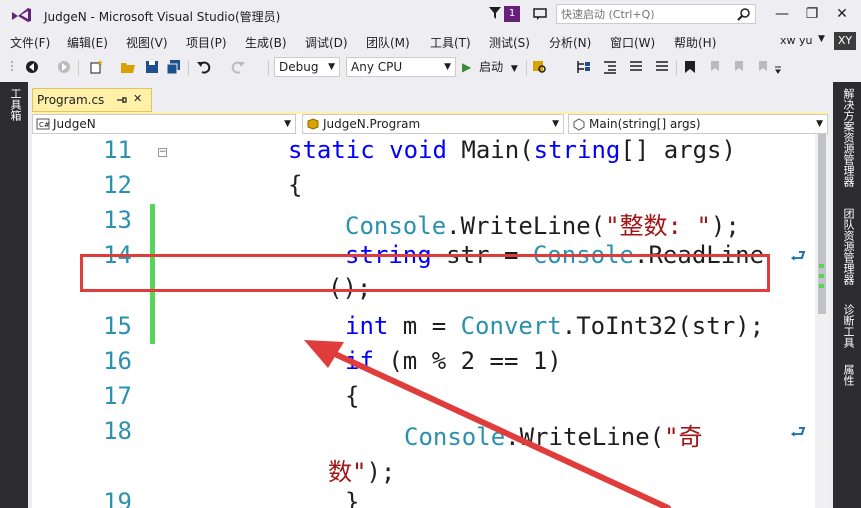  I want to click on menu-tools: 工具(T), so click(450, 42).